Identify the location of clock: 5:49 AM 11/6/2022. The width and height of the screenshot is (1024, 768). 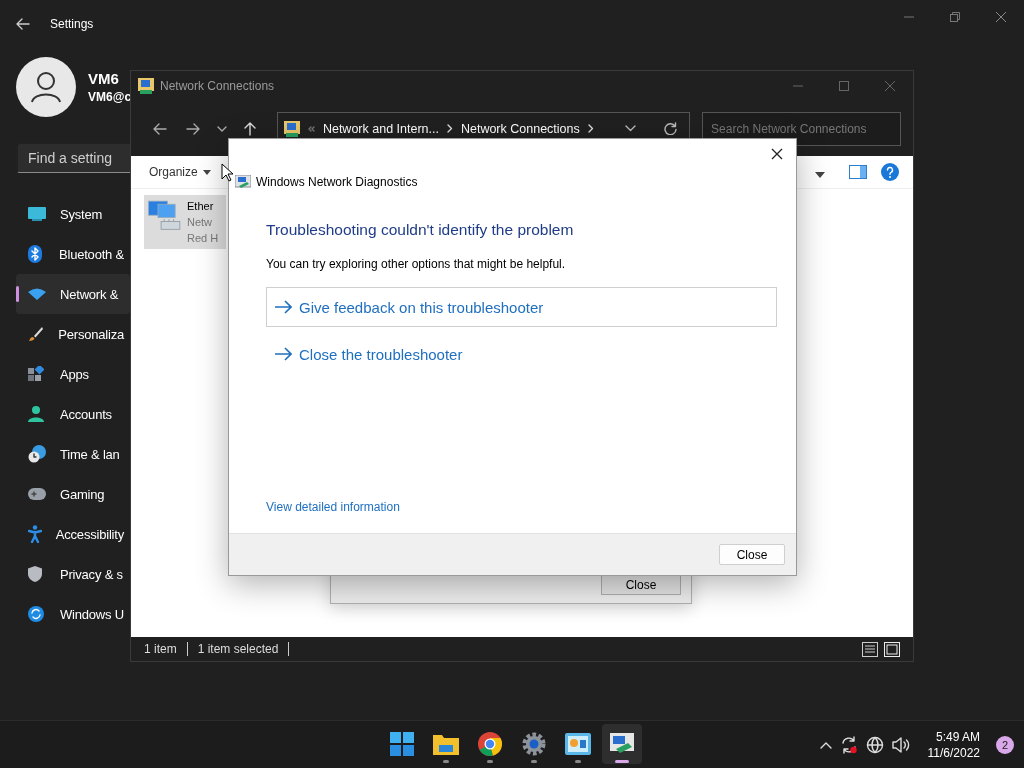
(953, 745).